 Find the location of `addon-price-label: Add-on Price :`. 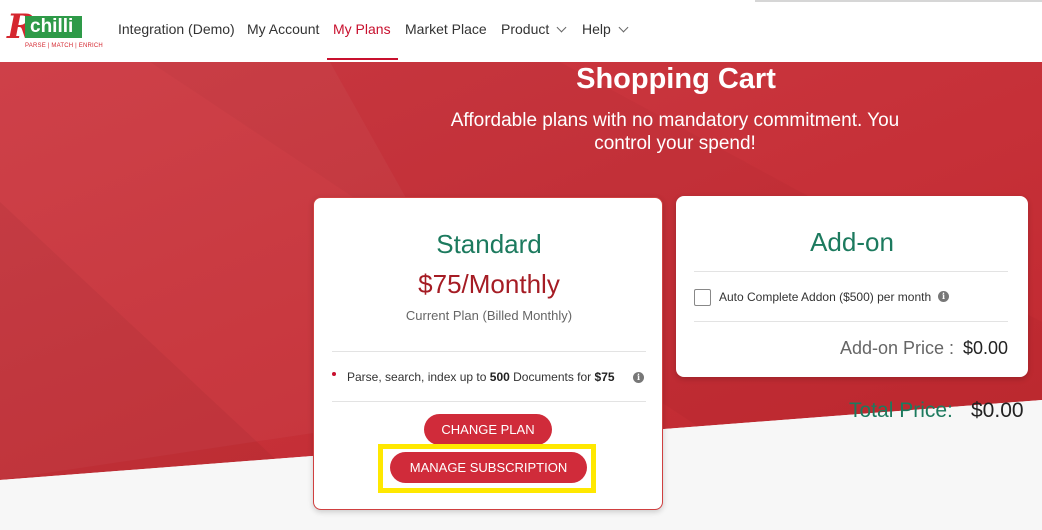

addon-price-label: Add-on Price : is located at coordinates (897, 348).